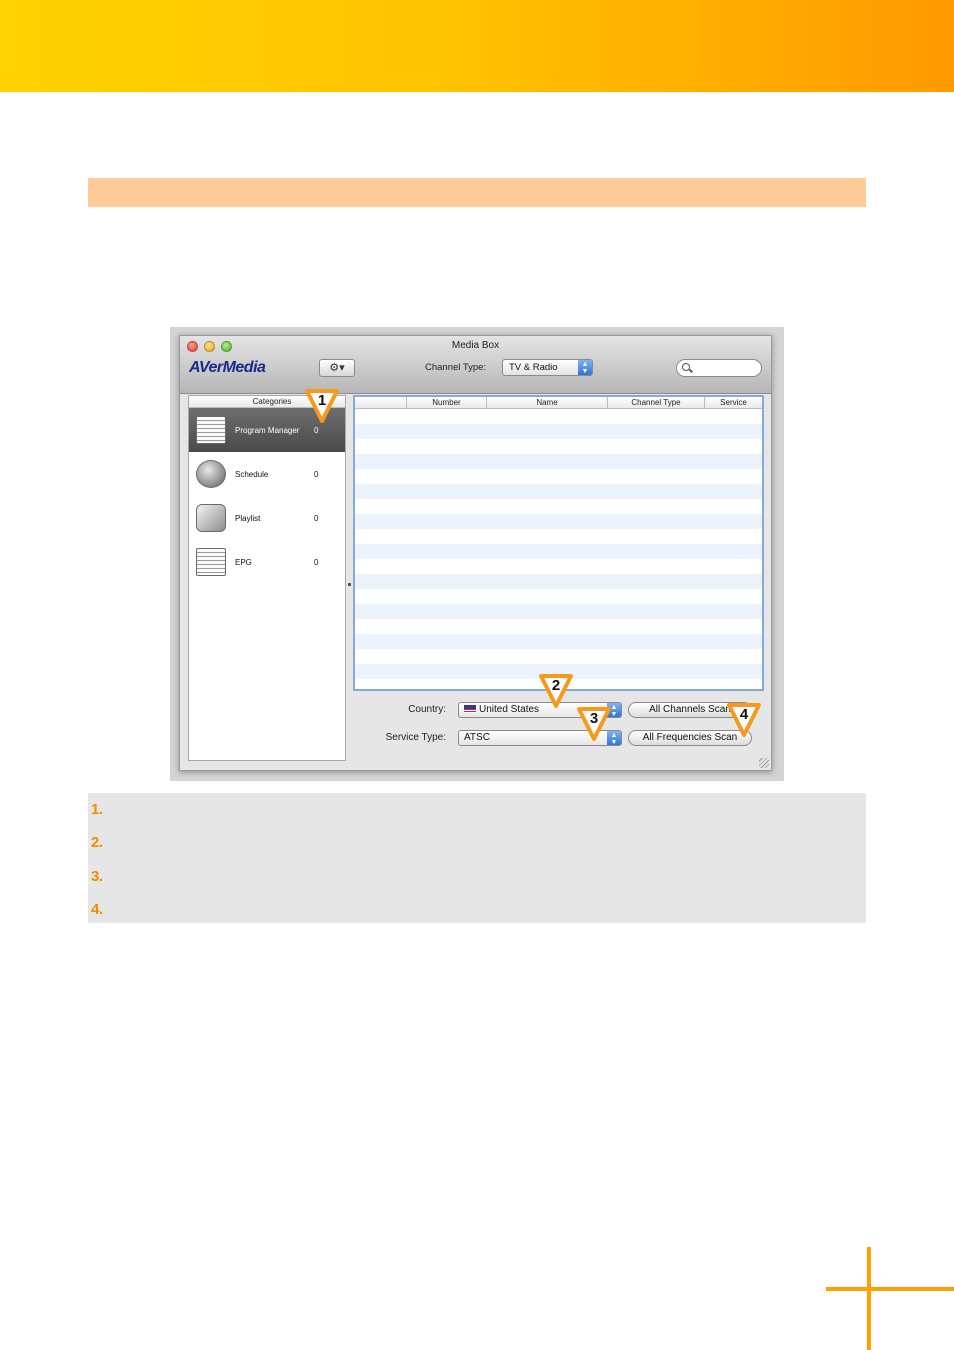 The width and height of the screenshot is (954, 1350). Describe the element at coordinates (719, 368) in the screenshot. I see `search-input` at that location.